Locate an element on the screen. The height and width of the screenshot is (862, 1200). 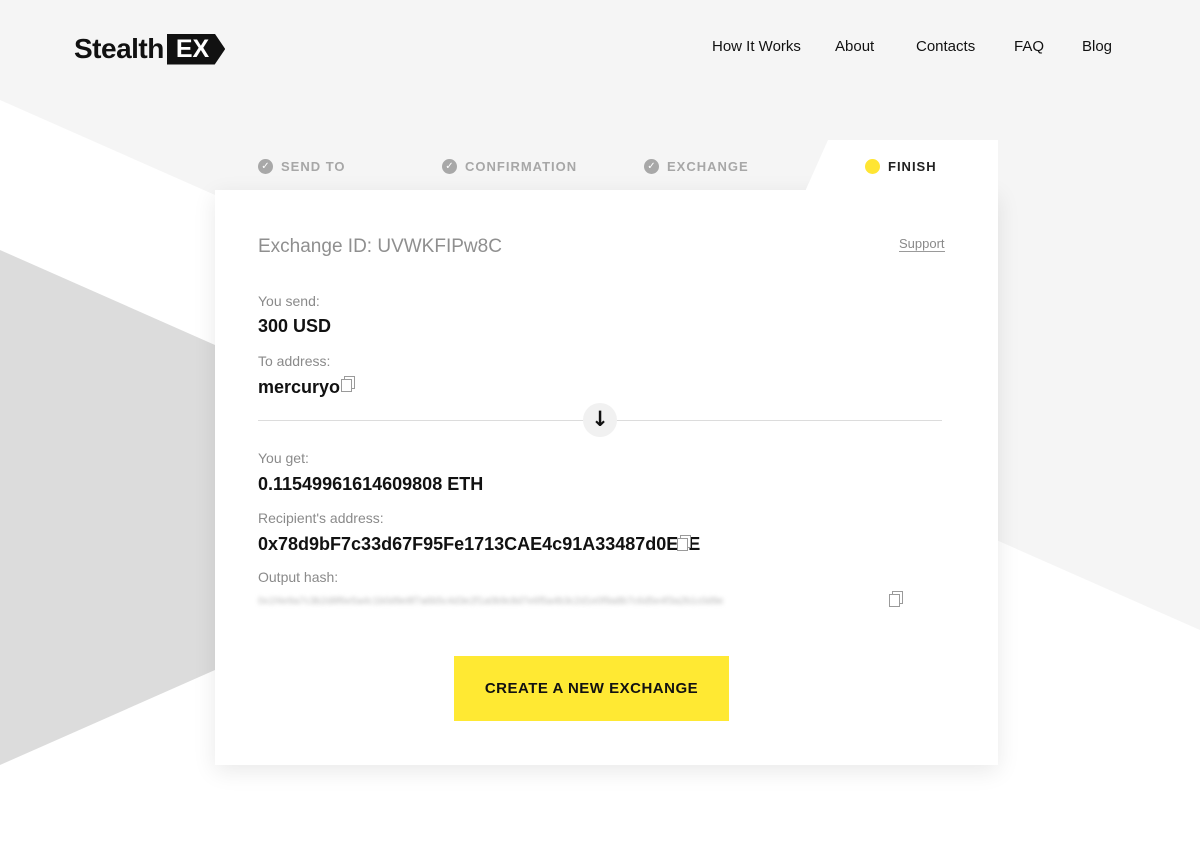
arrow-down-icon: ↓ is located at coordinates (600, 420).